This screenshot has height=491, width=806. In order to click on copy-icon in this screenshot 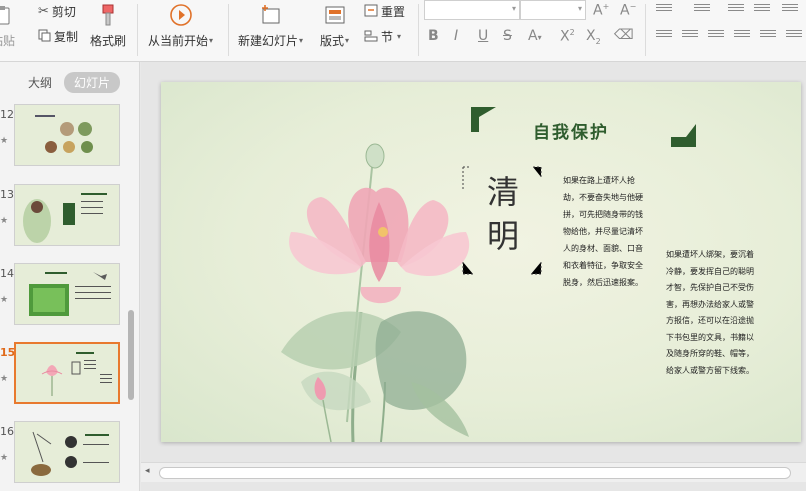, I will do `click(44, 37)`.